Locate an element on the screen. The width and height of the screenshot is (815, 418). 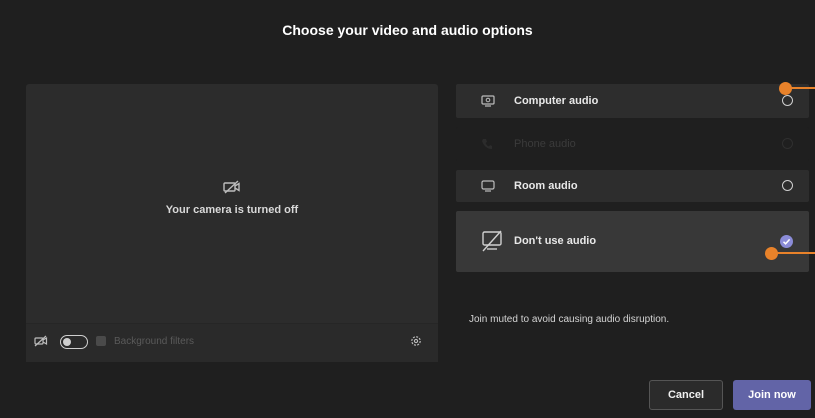
radio-room-audio is located at coordinates (787, 185).